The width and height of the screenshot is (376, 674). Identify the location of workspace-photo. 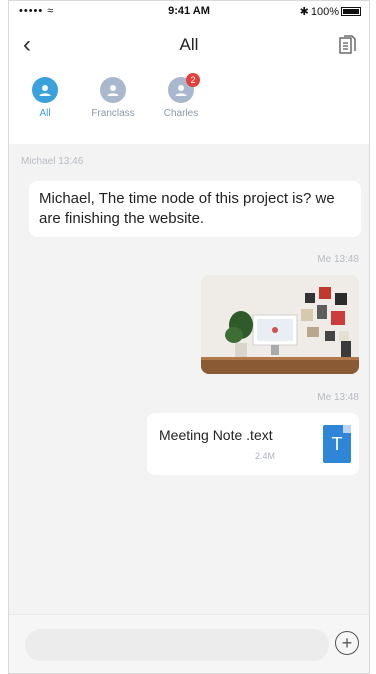
(280, 324).